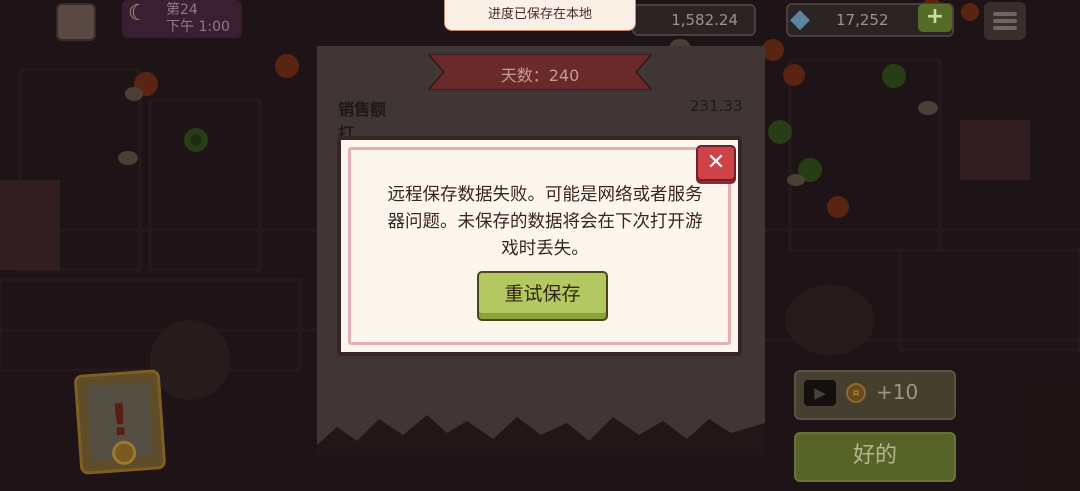 The image size is (1080, 491). Describe the element at coordinates (716, 106) in the screenshot. I see `sales-value: 231.33` at that location.